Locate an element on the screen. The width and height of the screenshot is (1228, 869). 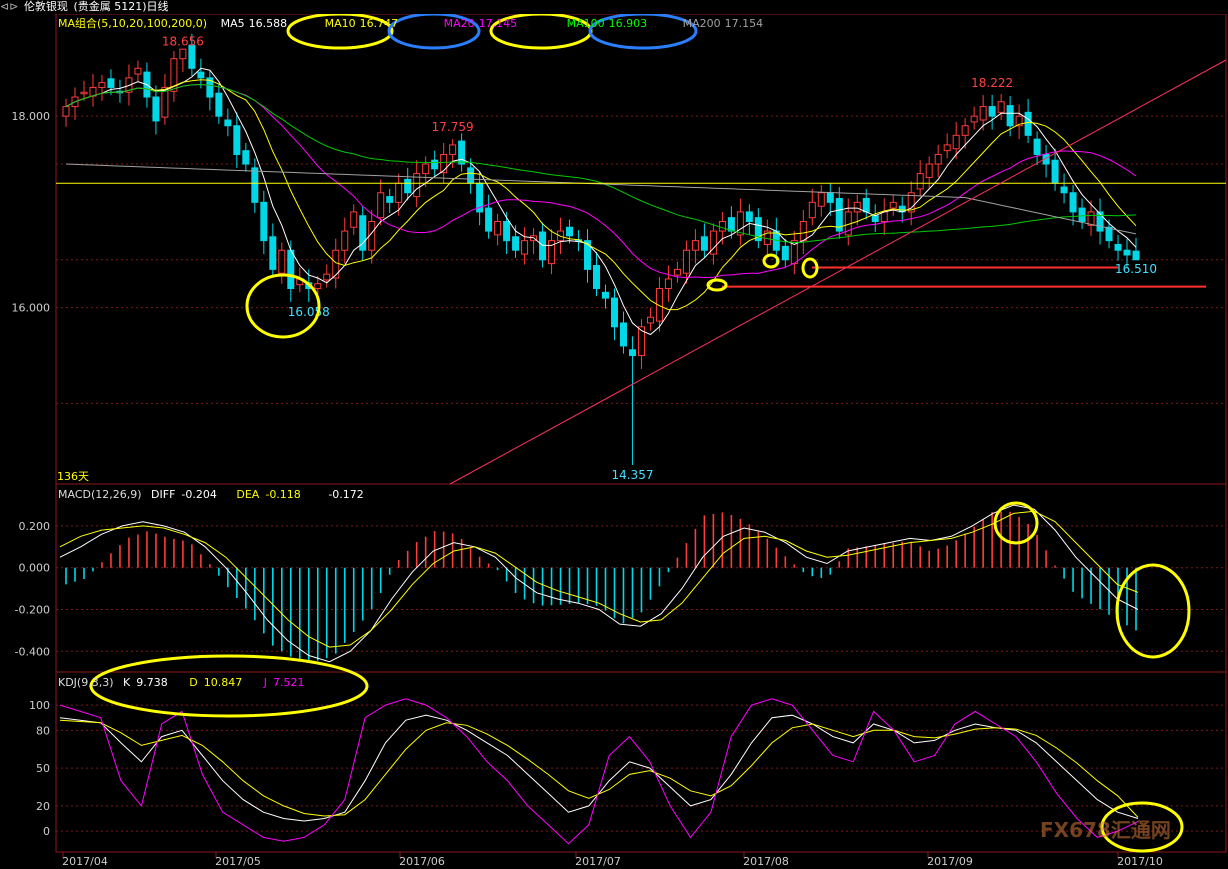
dea-label: DEA is located at coordinates (248, 494).